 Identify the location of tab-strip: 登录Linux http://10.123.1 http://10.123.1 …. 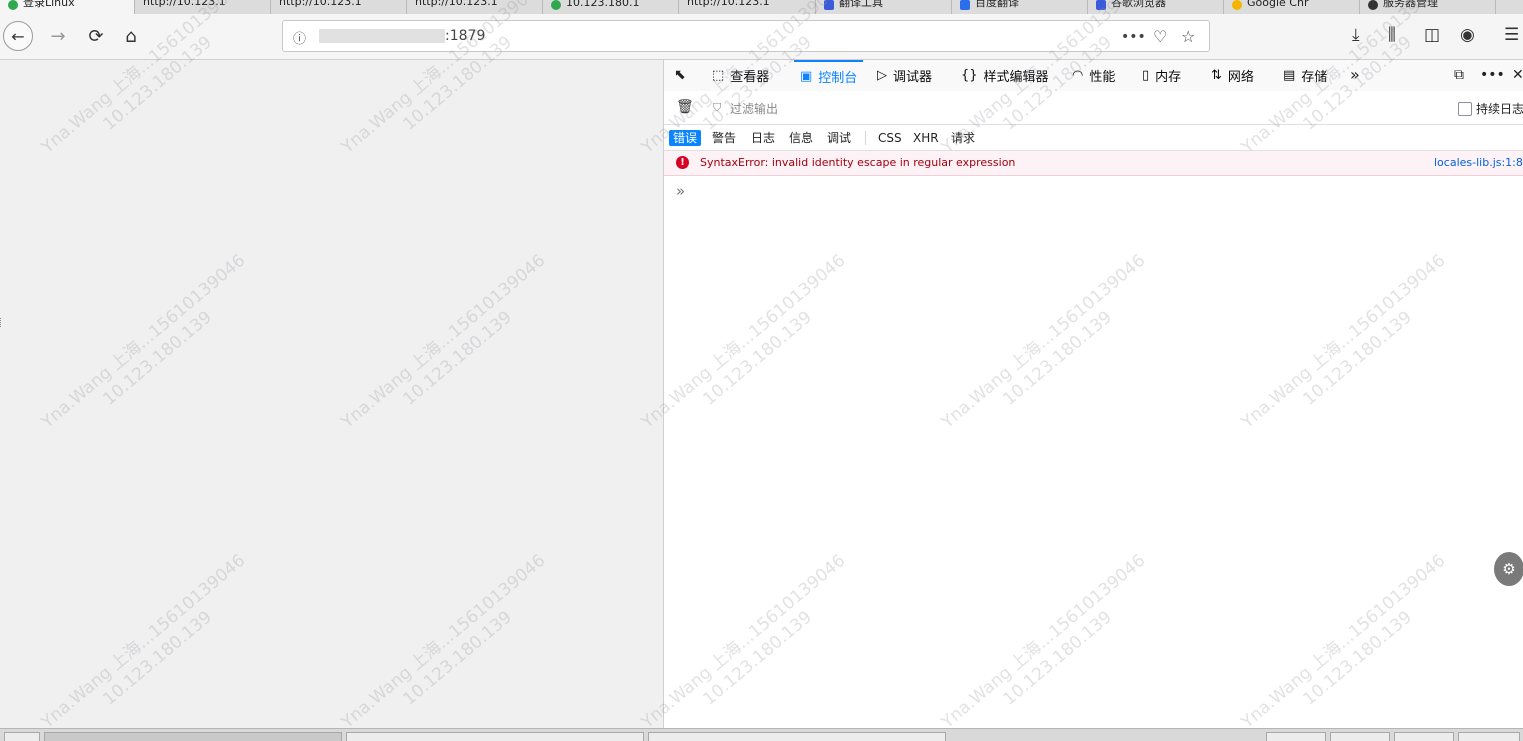
(761, 7).